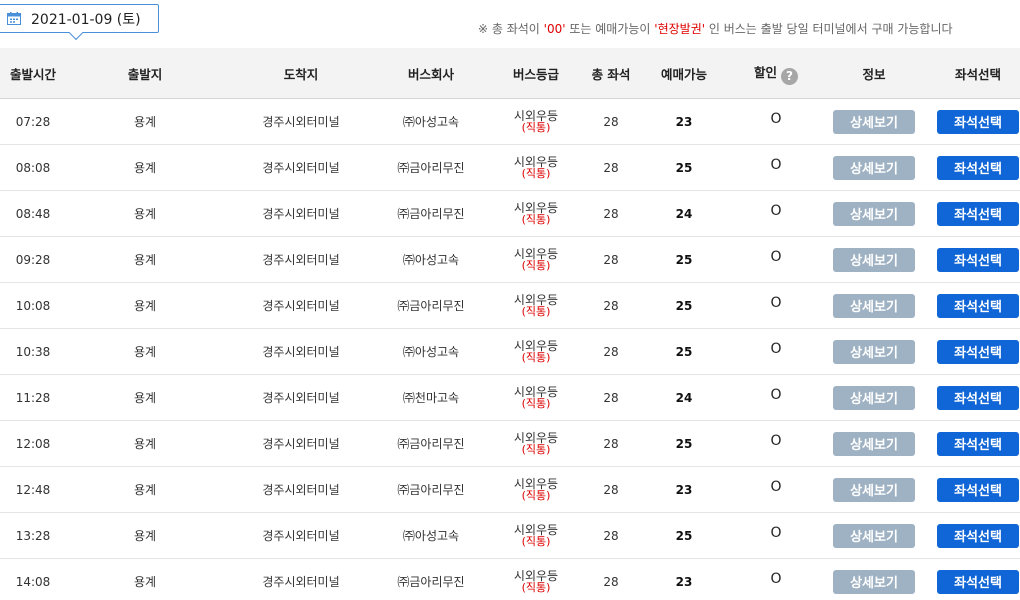 This screenshot has height=600, width=1020. I want to click on header-info: 정보, so click(874, 74).